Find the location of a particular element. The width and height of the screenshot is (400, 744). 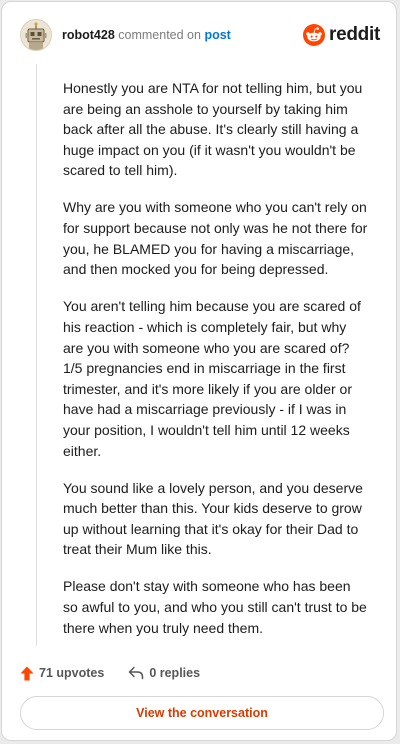

comment-meta: robot428 commented on post is located at coordinates (146, 35).